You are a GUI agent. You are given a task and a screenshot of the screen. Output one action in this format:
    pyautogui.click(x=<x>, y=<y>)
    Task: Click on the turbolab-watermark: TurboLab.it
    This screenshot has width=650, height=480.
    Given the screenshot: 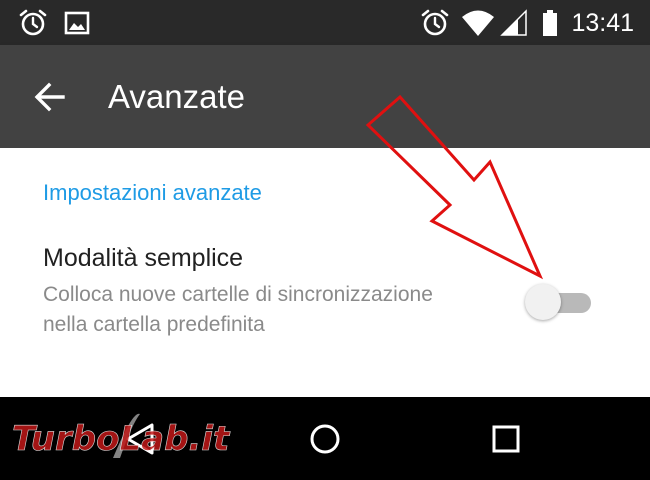 What is the action you would take?
    pyautogui.click(x=121, y=436)
    